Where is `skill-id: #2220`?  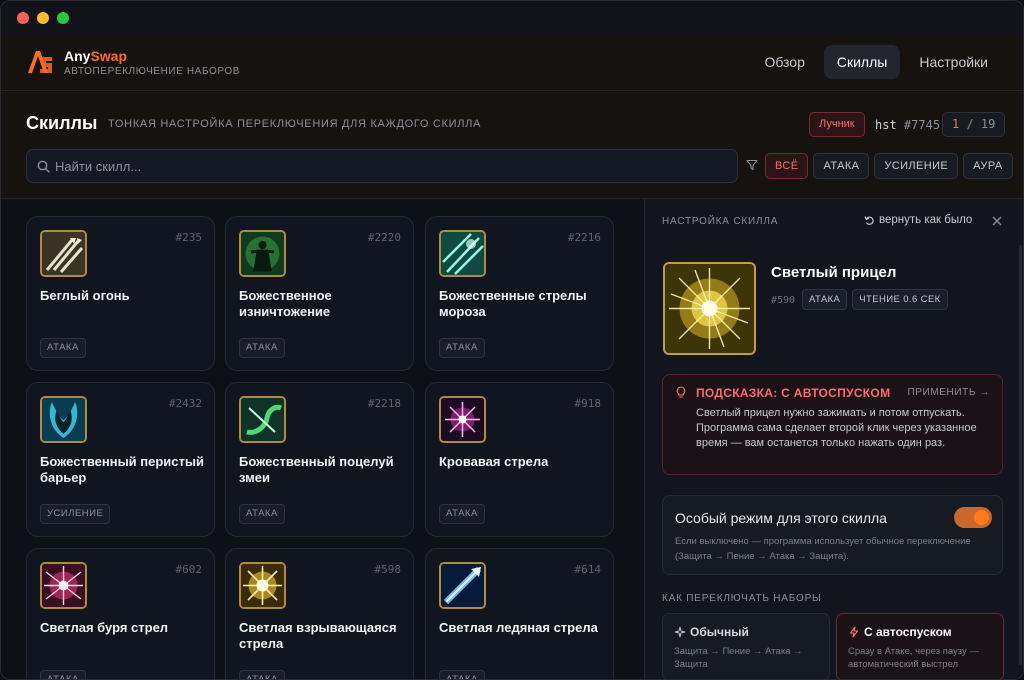 skill-id: #2220 is located at coordinates (384, 237).